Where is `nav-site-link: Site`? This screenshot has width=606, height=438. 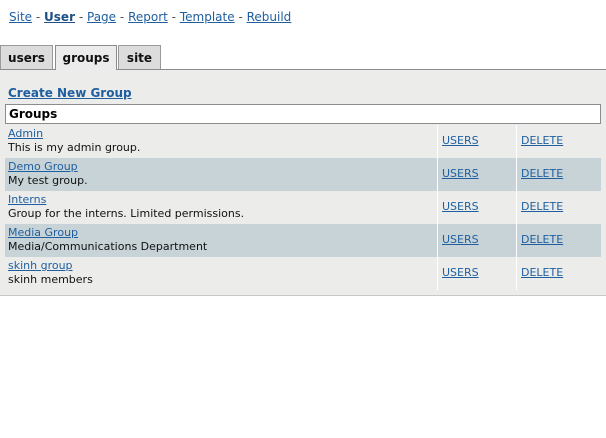
nav-site-link: Site is located at coordinates (20, 17).